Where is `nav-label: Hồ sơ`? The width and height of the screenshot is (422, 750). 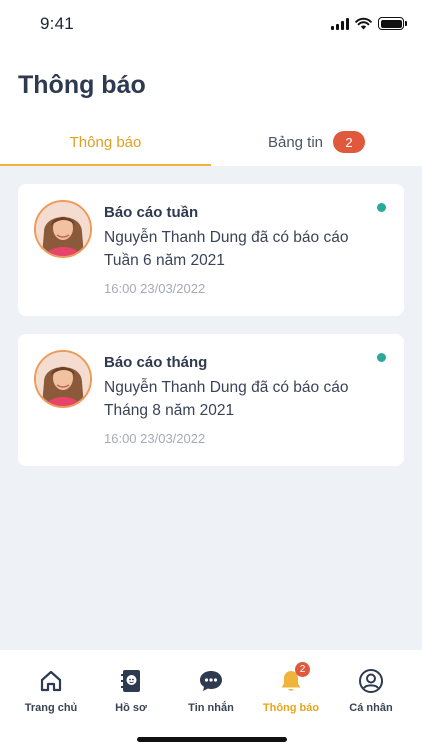 nav-label: Hồ sơ is located at coordinates (131, 708).